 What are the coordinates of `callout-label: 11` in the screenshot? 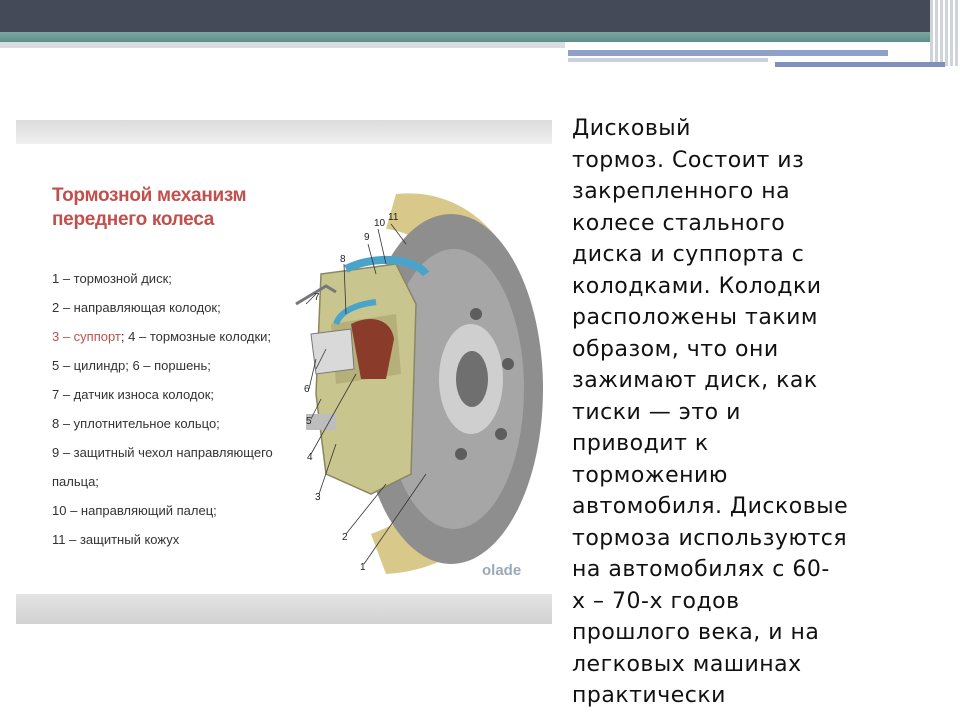 It's located at (393, 217).